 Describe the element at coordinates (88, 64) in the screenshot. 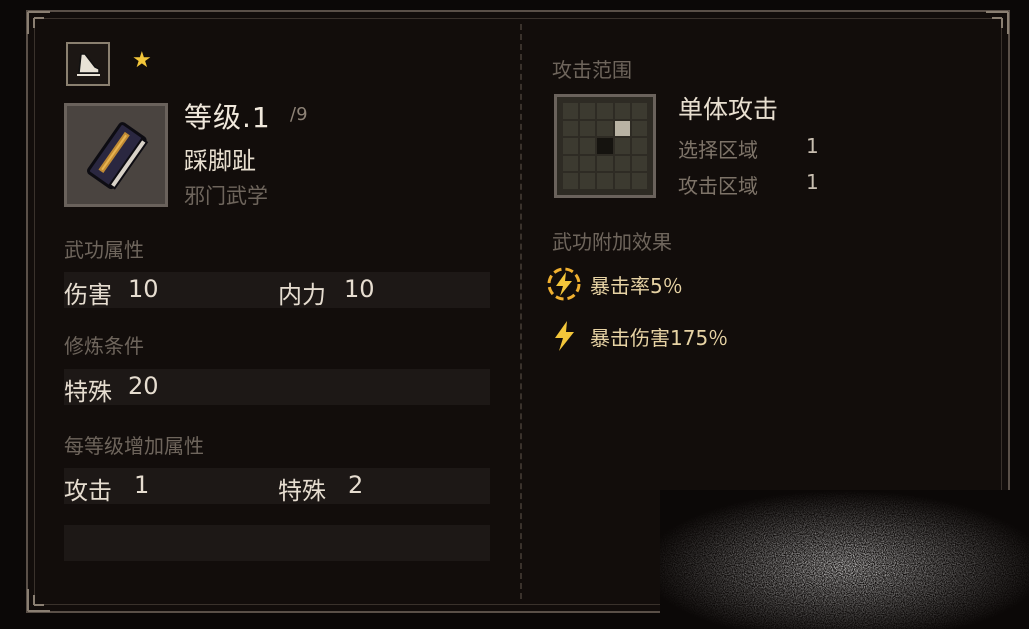

I see `boot-kick-icon` at that location.